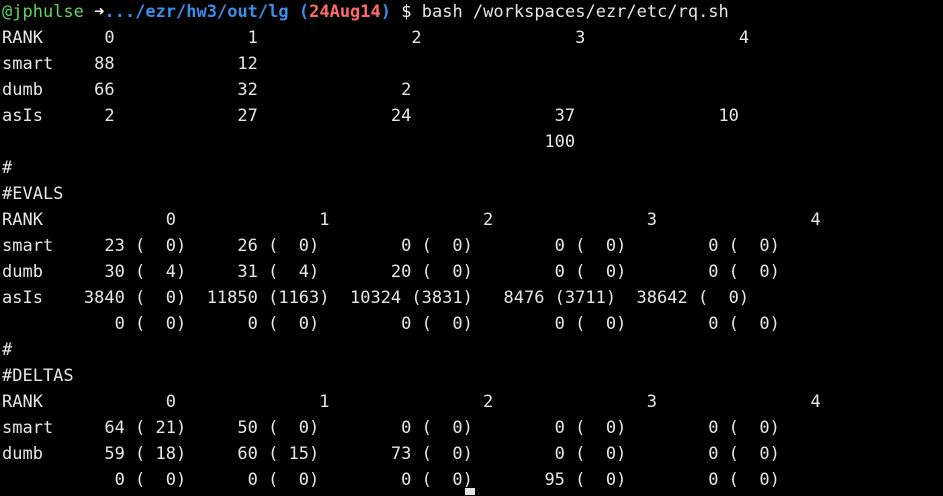  Describe the element at coordinates (575, 12) in the screenshot. I see `command-text: bash /workspaces/ezr/etc/rq.sh` at that location.